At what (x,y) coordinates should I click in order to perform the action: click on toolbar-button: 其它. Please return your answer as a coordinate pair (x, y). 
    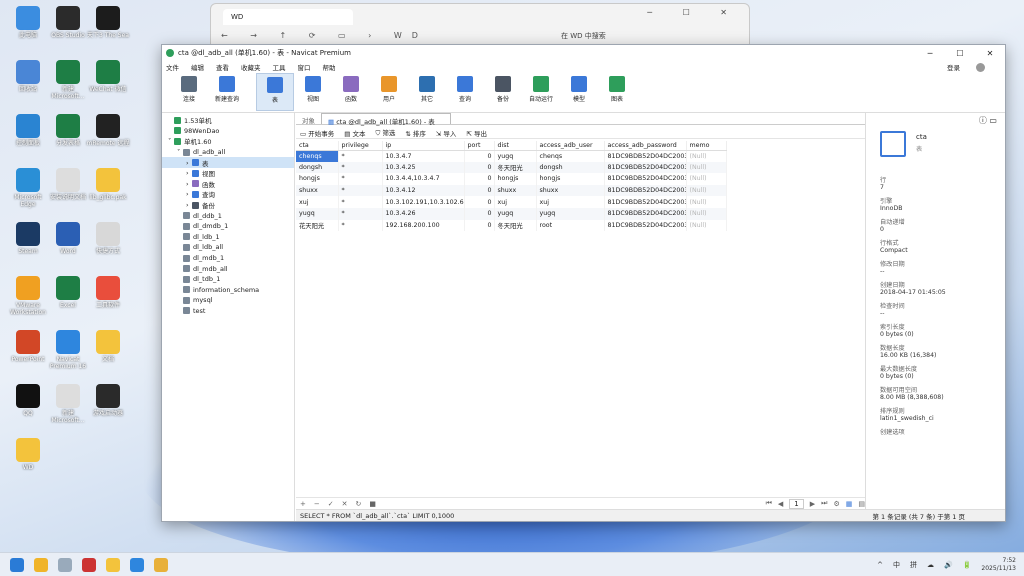
    Looking at the image, I should click on (427, 92).